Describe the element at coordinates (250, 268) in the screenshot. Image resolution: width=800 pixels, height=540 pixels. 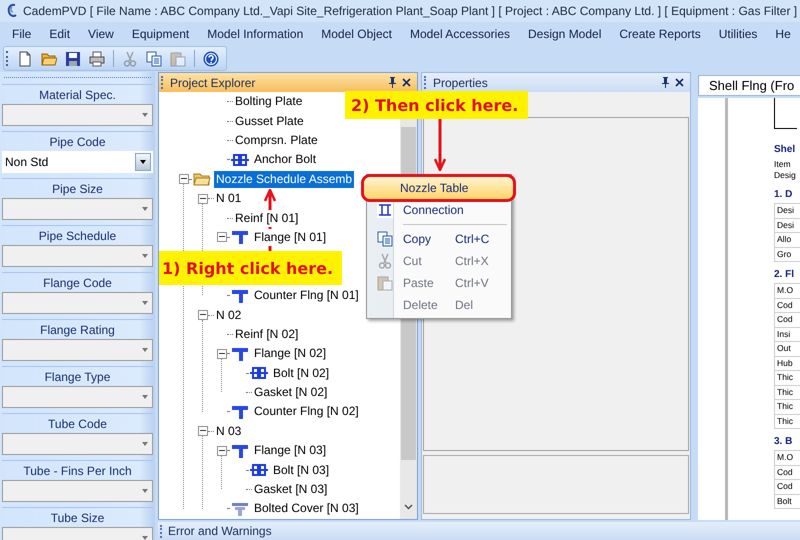
I see `callout: 1) Right click here.` at that location.